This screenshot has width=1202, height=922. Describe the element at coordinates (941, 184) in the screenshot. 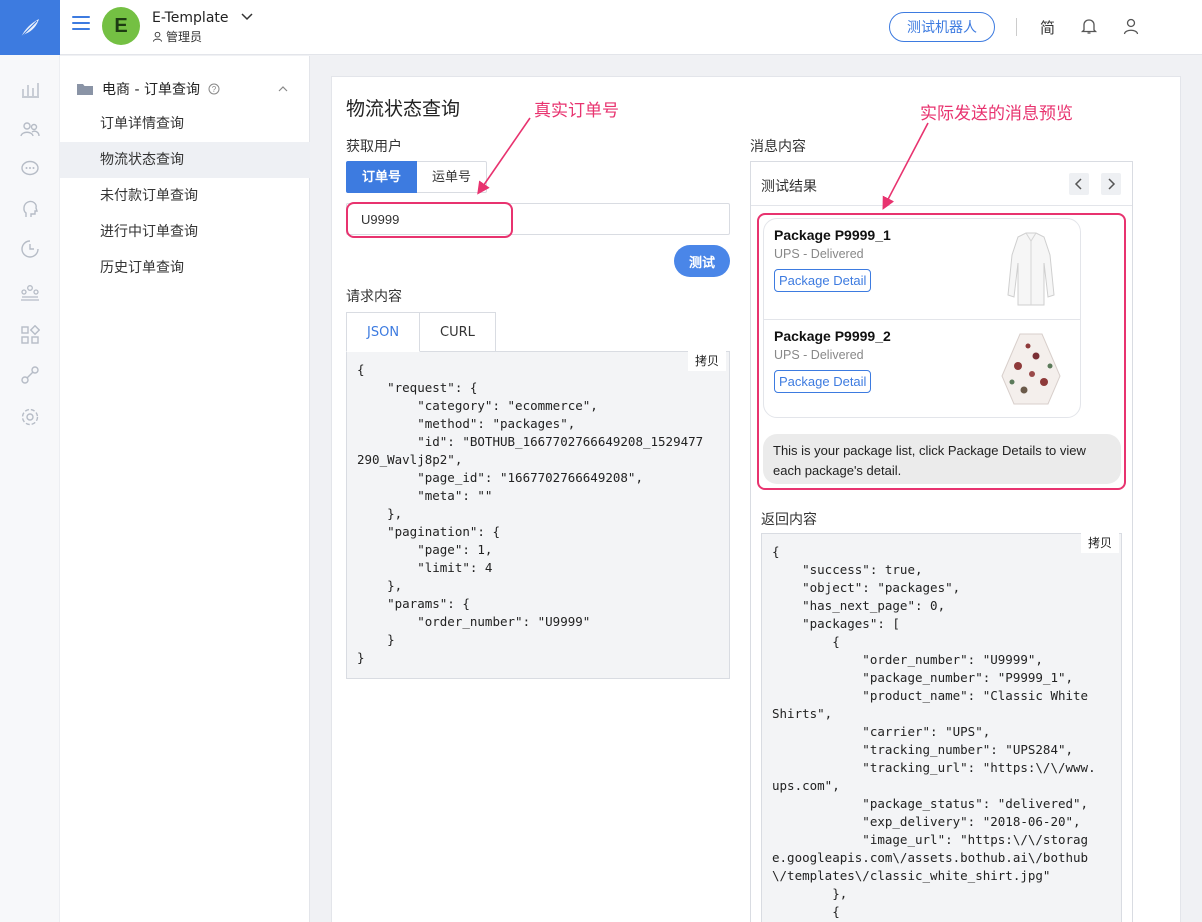

I see `preview-header: 测试结果` at that location.